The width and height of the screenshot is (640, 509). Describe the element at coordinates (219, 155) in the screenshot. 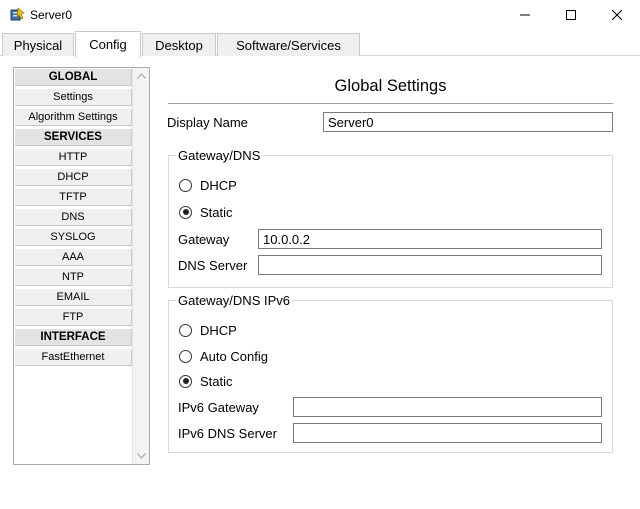

I see `gateway-dns-legend: Gateway/DNS` at that location.